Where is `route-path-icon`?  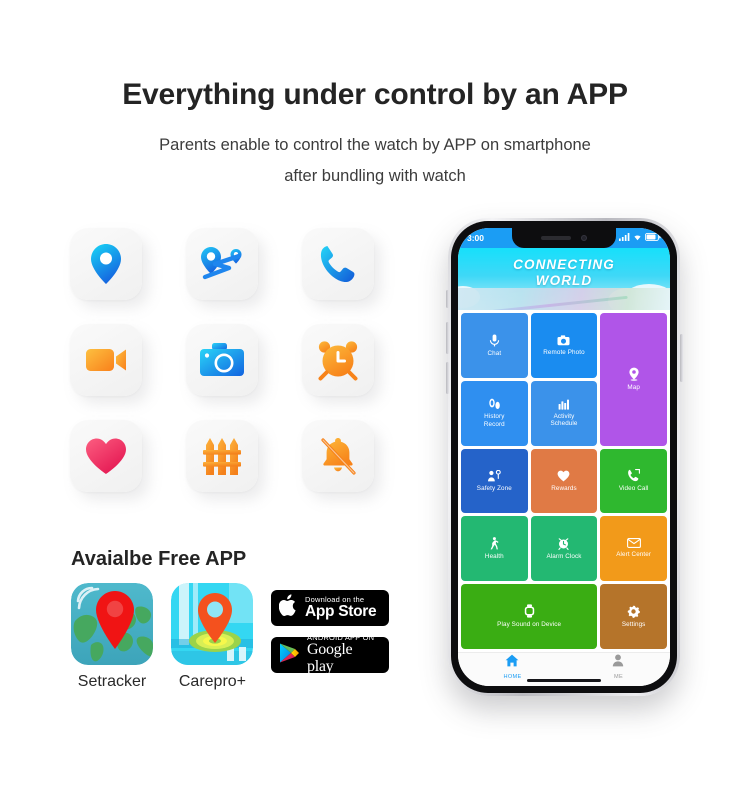
route-path-icon is located at coordinates (222, 264).